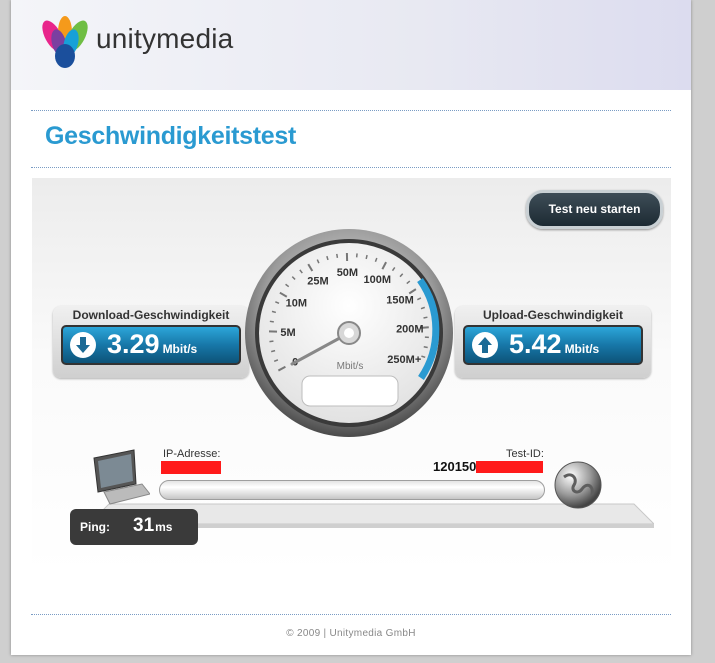 This screenshot has width=715, height=663. Describe the element at coordinates (378, 280) in the screenshot. I see `gauge-tick-label: 100M` at that location.